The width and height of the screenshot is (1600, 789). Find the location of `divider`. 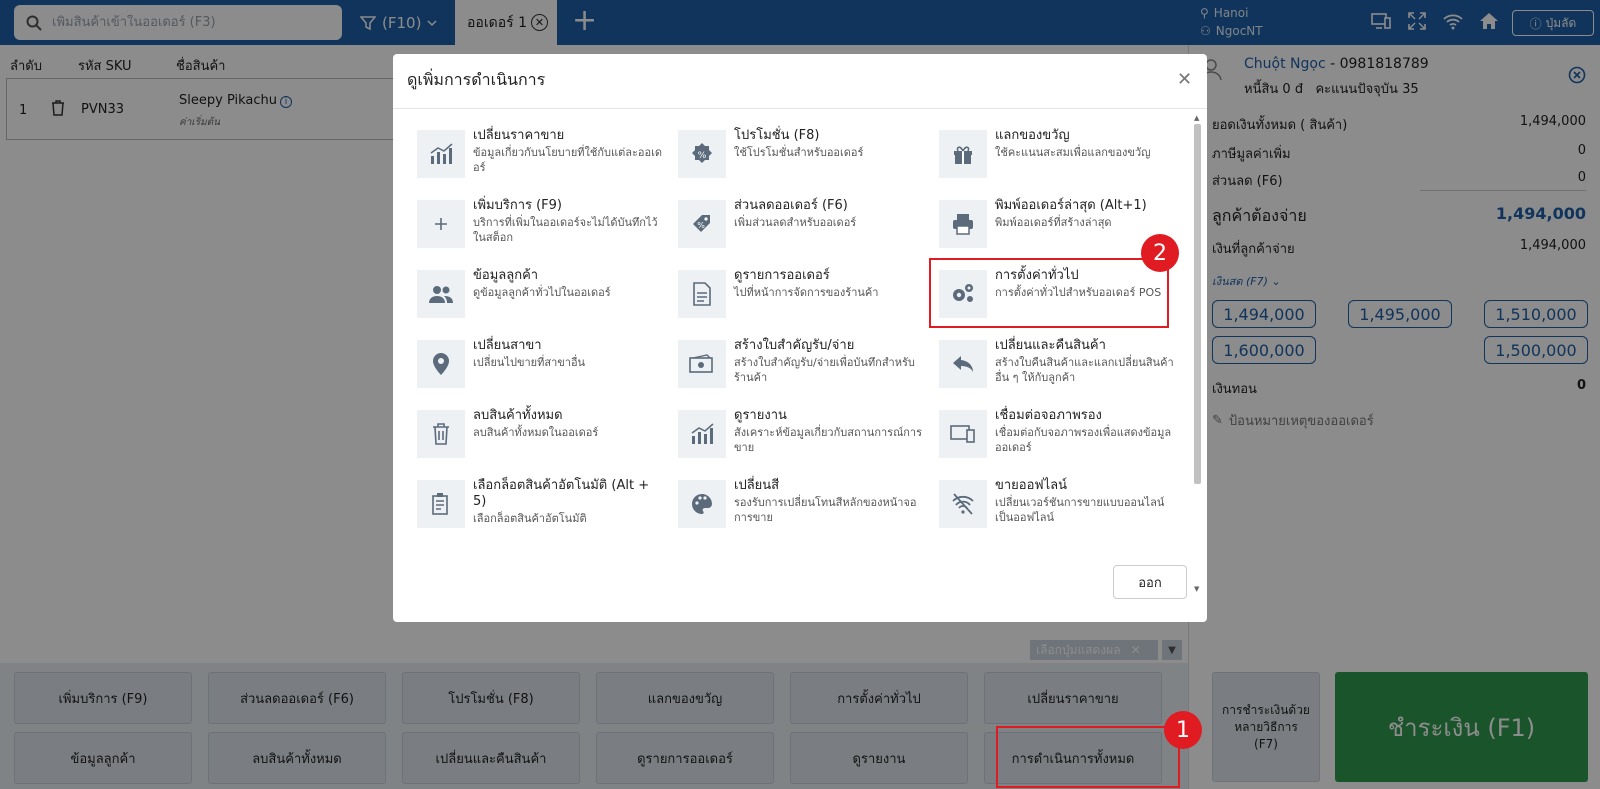

divider is located at coordinates (800, 108).